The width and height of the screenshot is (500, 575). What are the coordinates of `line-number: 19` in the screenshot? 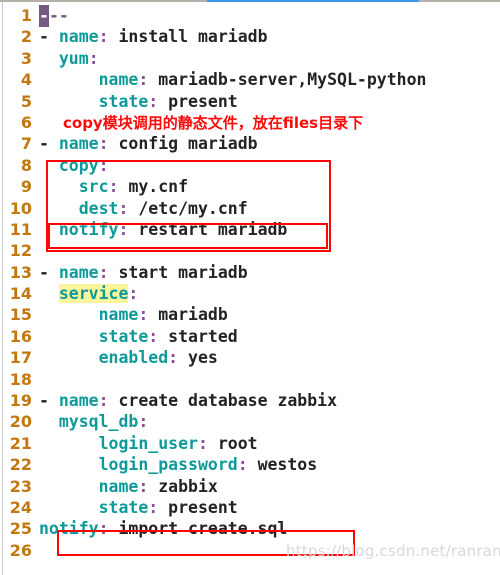 It's located at (20, 401).